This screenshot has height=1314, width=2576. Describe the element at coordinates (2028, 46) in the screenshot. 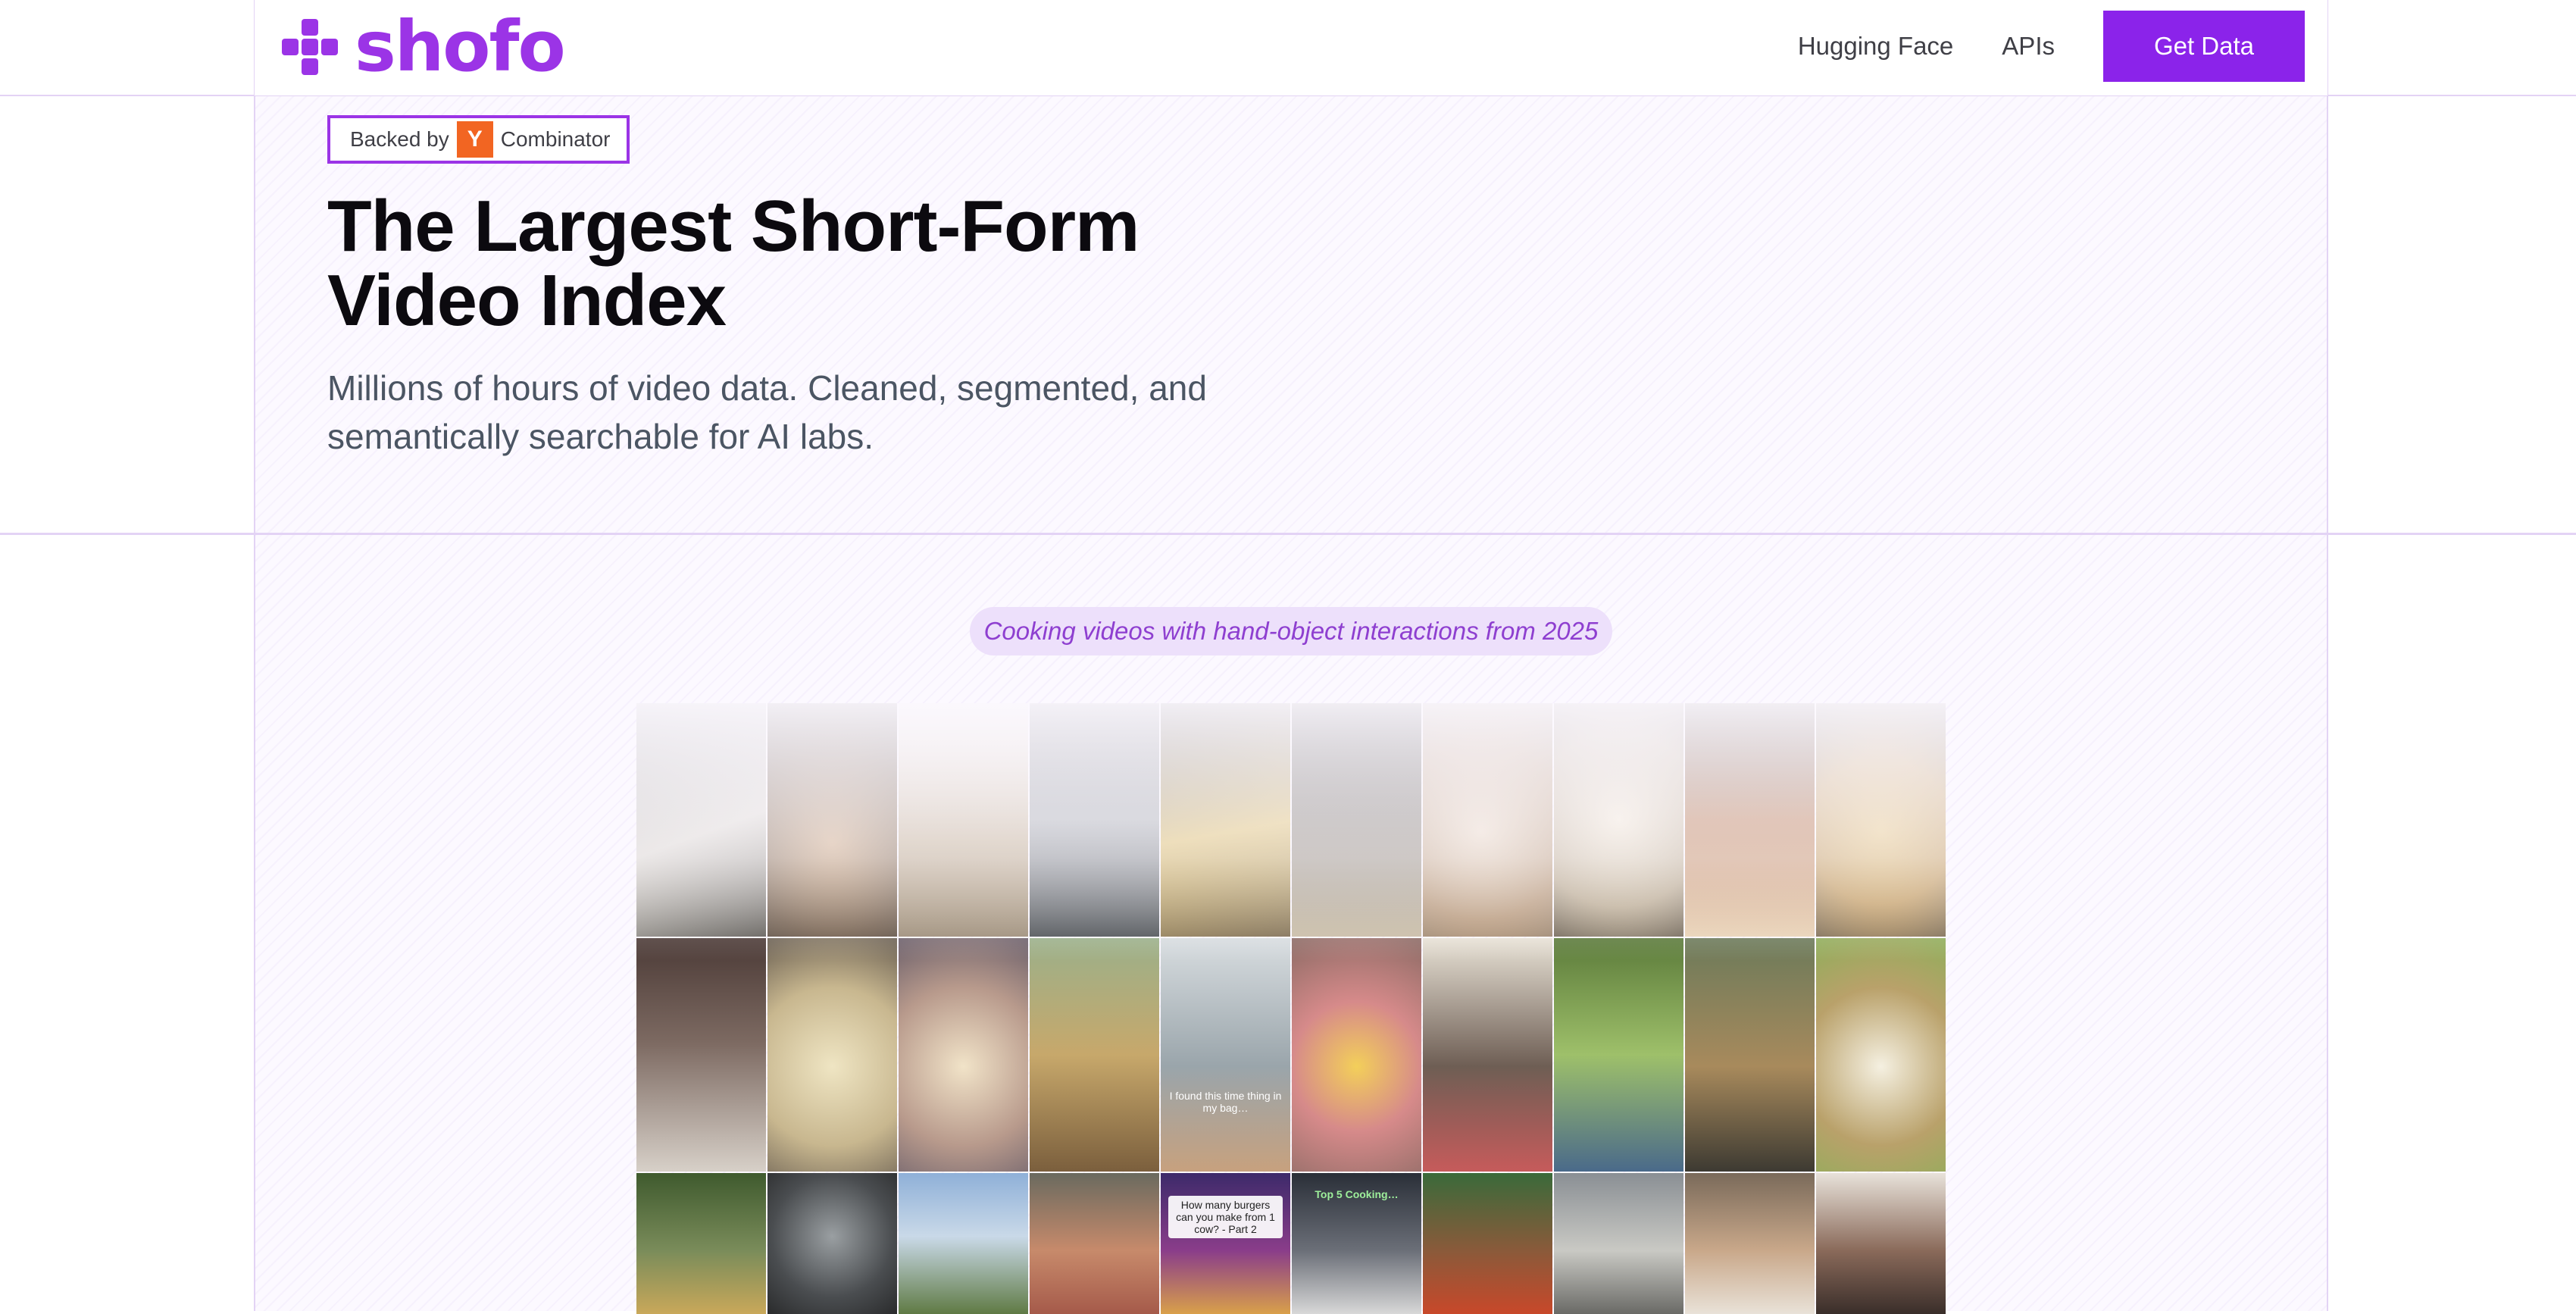

I see `nav-link-apis: APIs` at that location.